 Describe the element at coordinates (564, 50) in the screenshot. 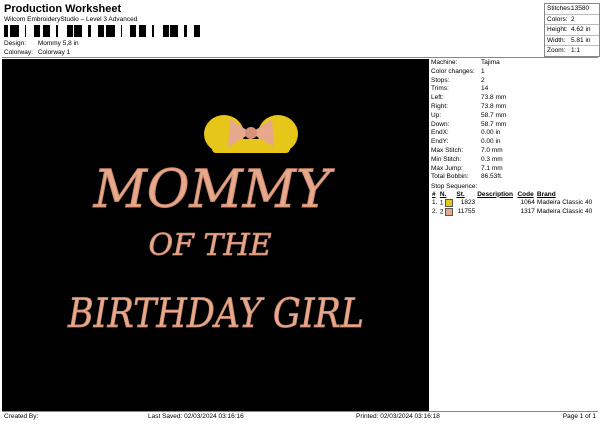

I see `stat-row-zoom: Zoom: 1:1` at that location.